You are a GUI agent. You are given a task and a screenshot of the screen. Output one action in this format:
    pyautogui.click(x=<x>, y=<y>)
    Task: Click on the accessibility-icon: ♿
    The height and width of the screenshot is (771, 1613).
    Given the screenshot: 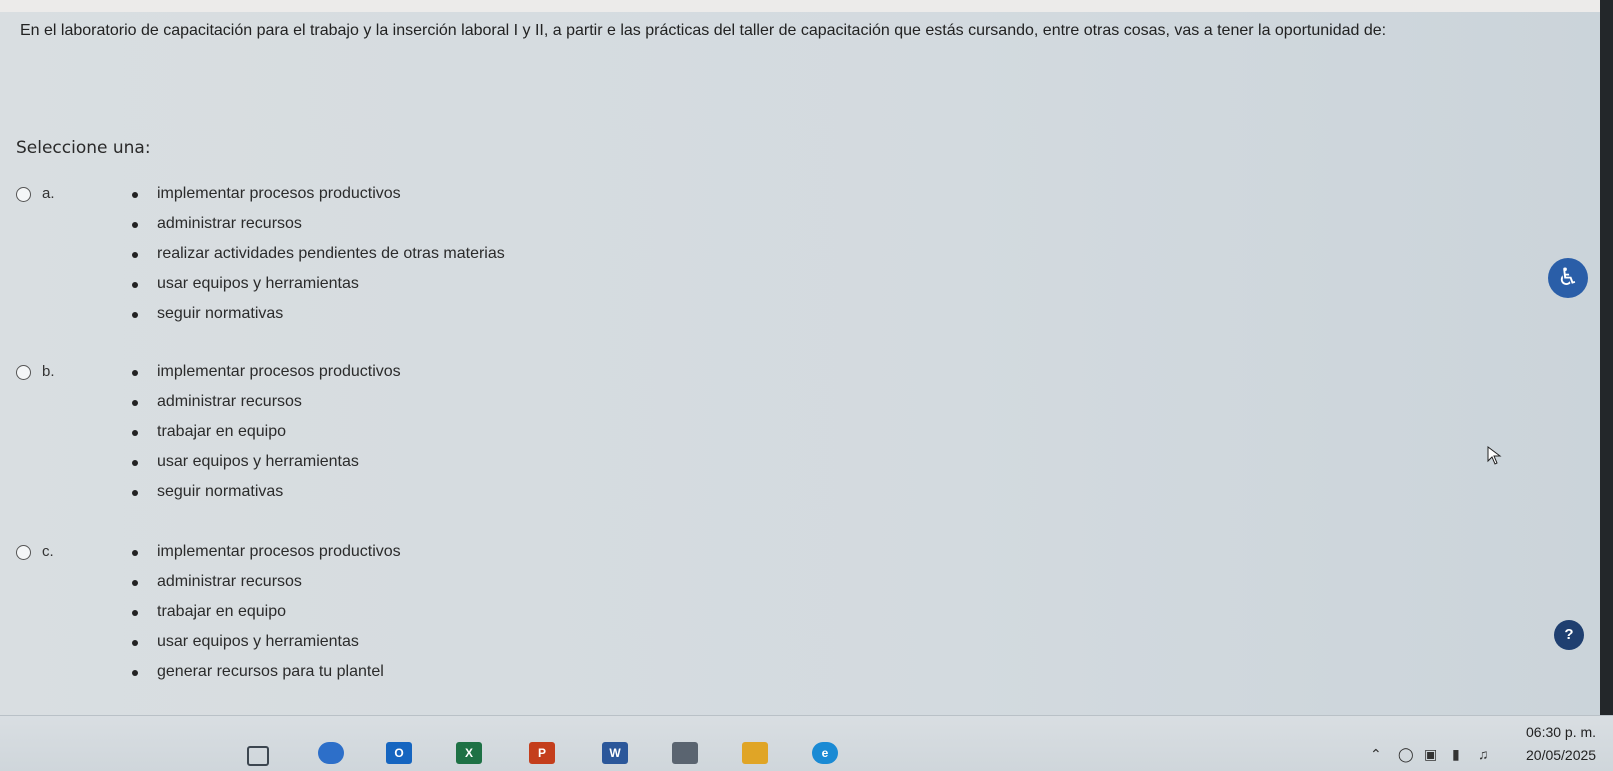 What is the action you would take?
    pyautogui.click(x=1568, y=277)
    